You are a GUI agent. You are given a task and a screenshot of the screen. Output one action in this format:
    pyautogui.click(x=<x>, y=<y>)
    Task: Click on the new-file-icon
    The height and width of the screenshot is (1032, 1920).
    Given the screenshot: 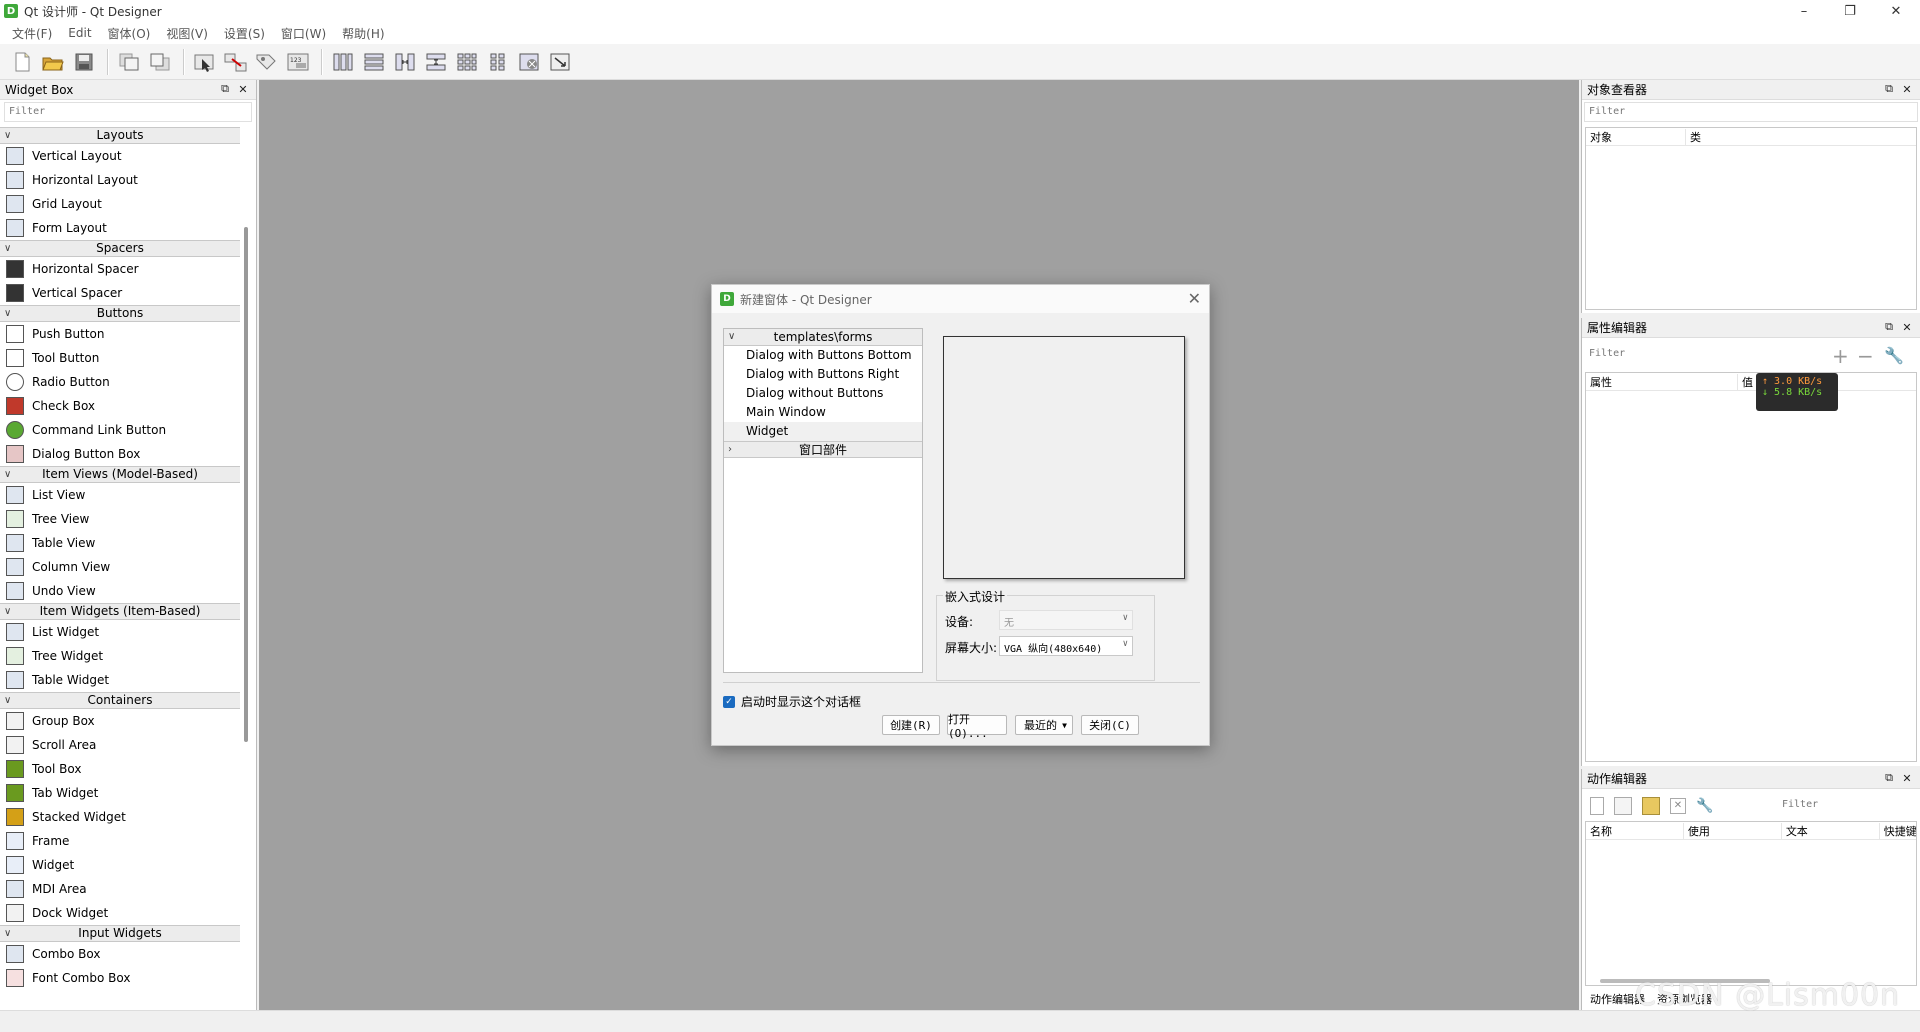 What is the action you would take?
    pyautogui.click(x=22, y=62)
    